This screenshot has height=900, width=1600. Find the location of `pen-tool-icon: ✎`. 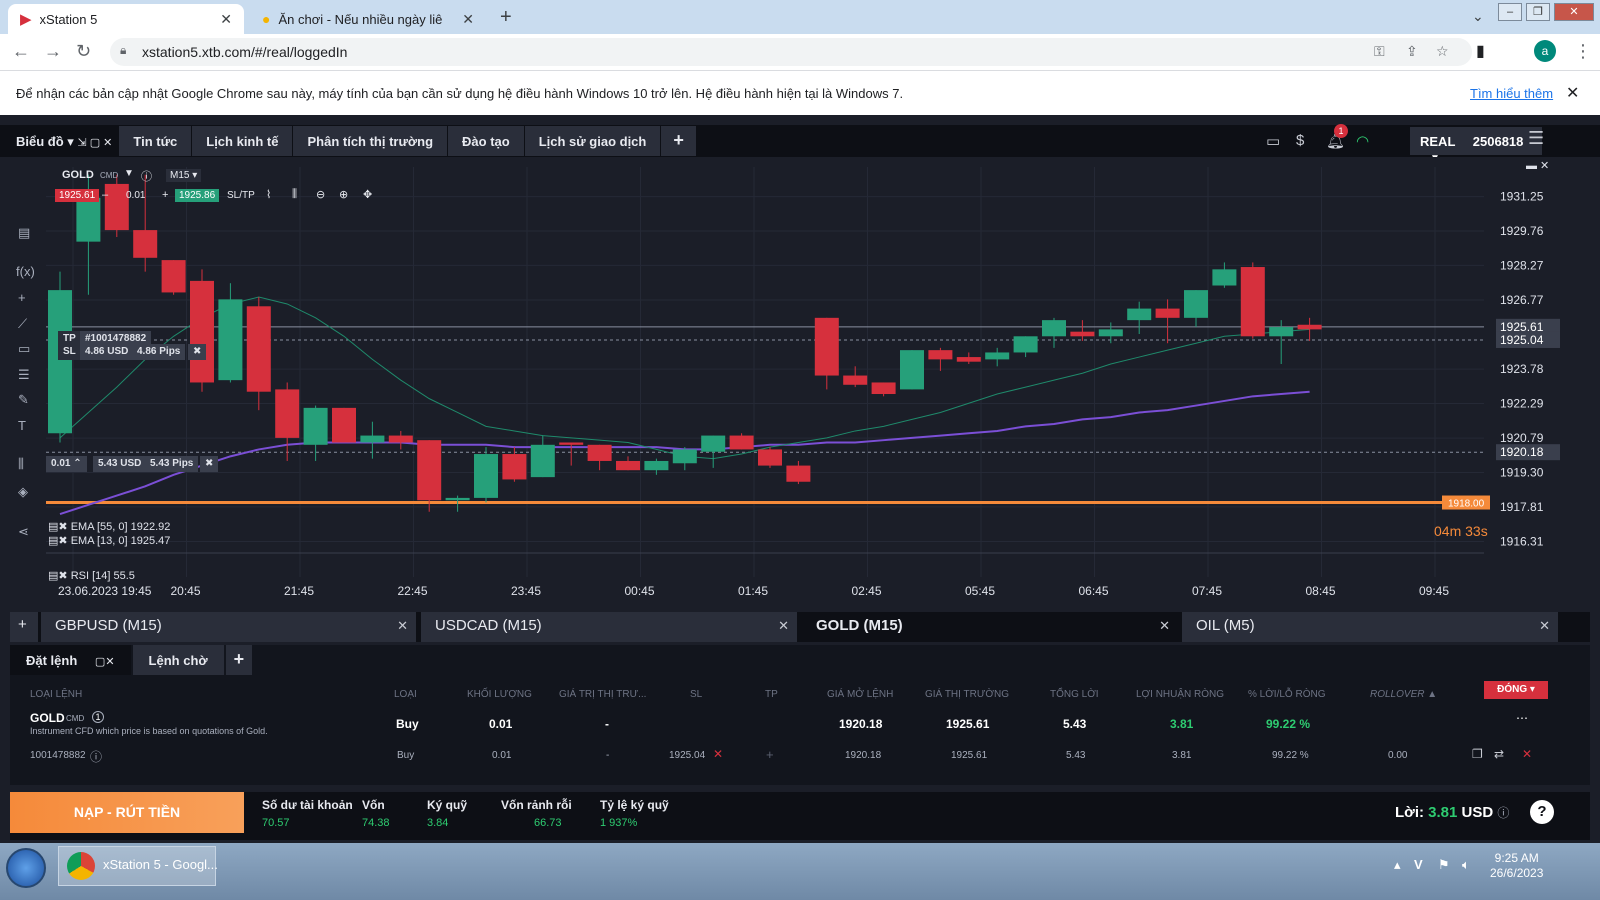

pen-tool-icon: ✎ is located at coordinates (23, 400).